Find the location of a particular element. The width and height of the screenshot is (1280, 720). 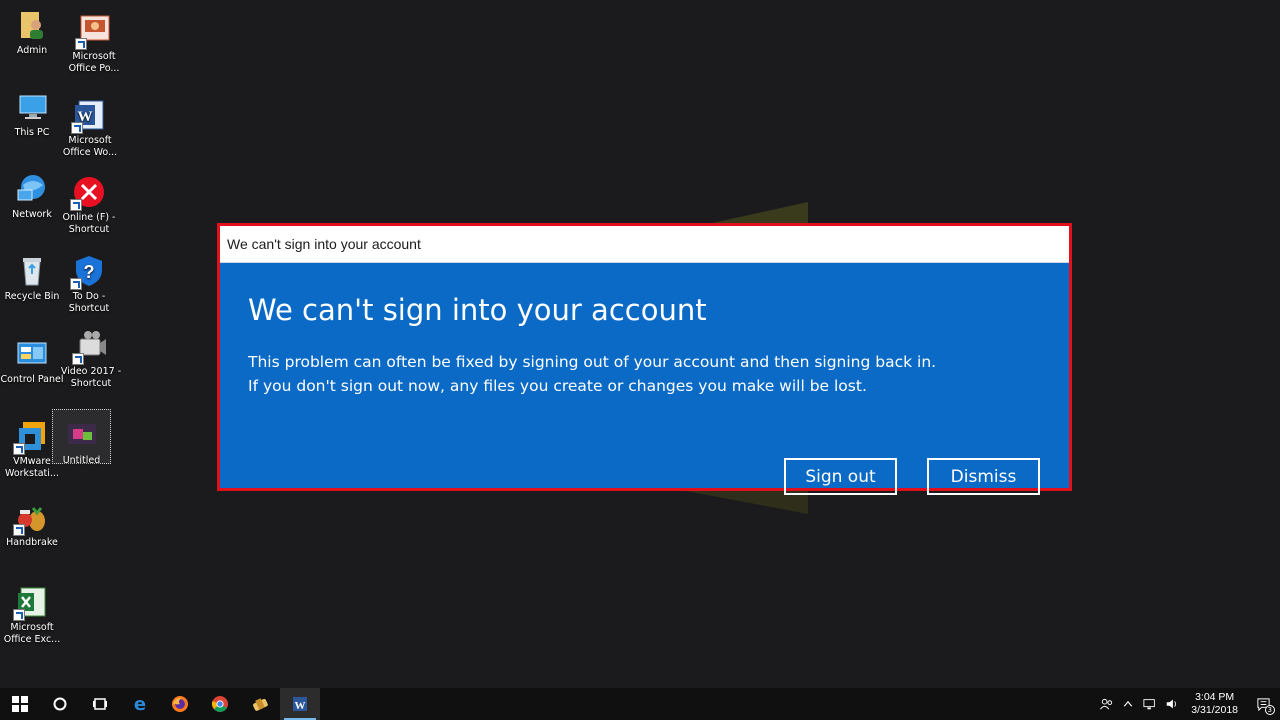

taskbar-word: W is located at coordinates (300, 704).